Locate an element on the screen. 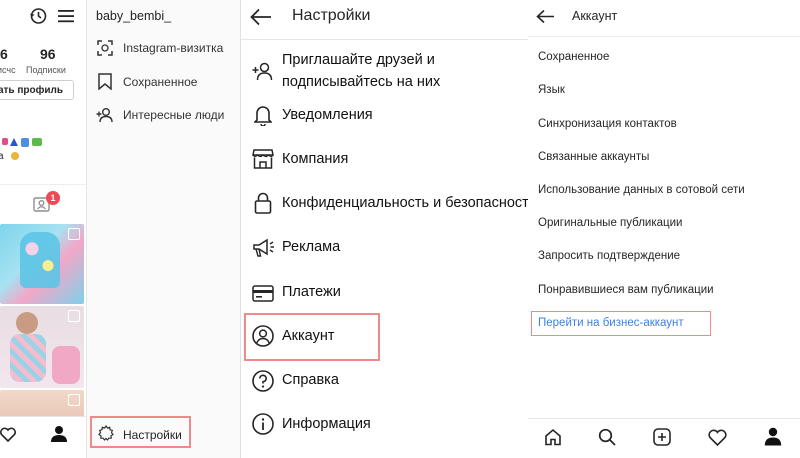 Image resolution: width=800 pixels, height=458 pixels. shop-icon is located at coordinates (263, 159).